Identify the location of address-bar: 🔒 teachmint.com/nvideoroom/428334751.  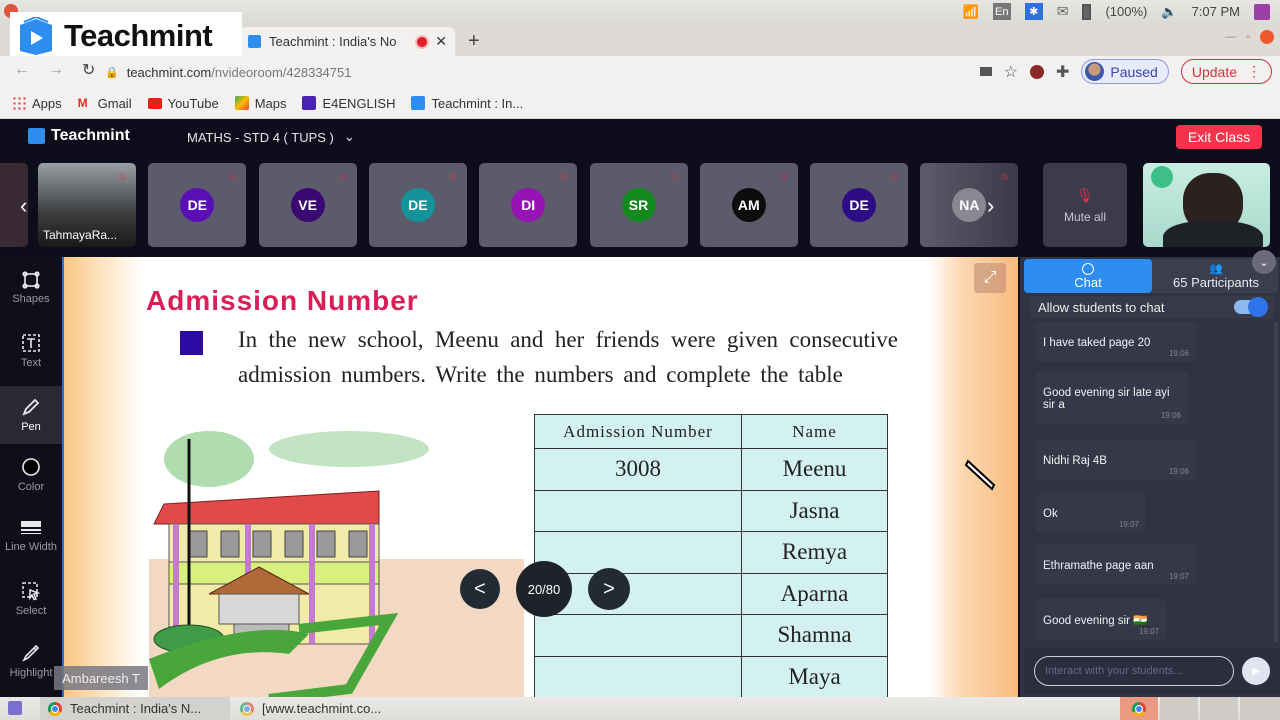
(535, 72).